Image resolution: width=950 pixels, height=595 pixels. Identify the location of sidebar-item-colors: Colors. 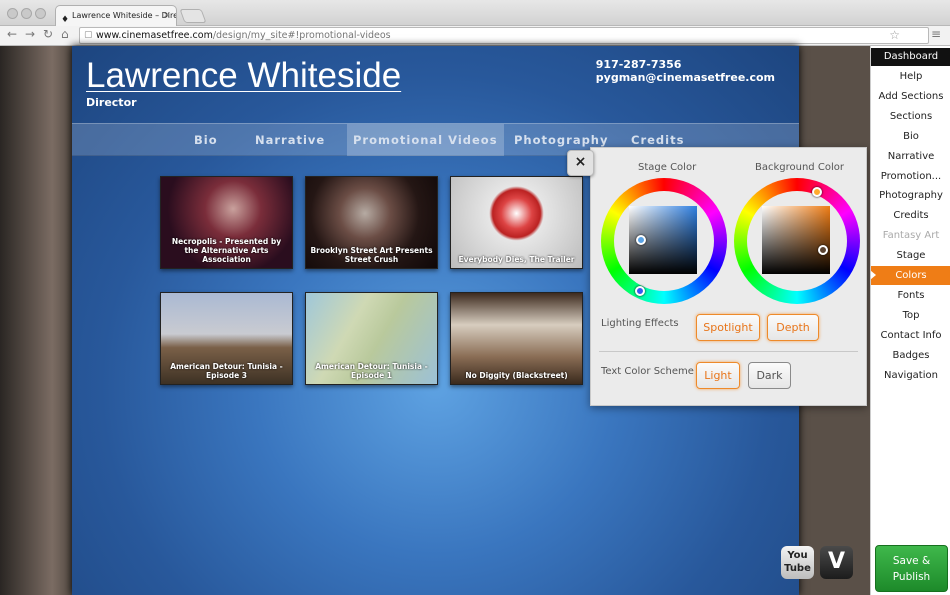
(910, 275).